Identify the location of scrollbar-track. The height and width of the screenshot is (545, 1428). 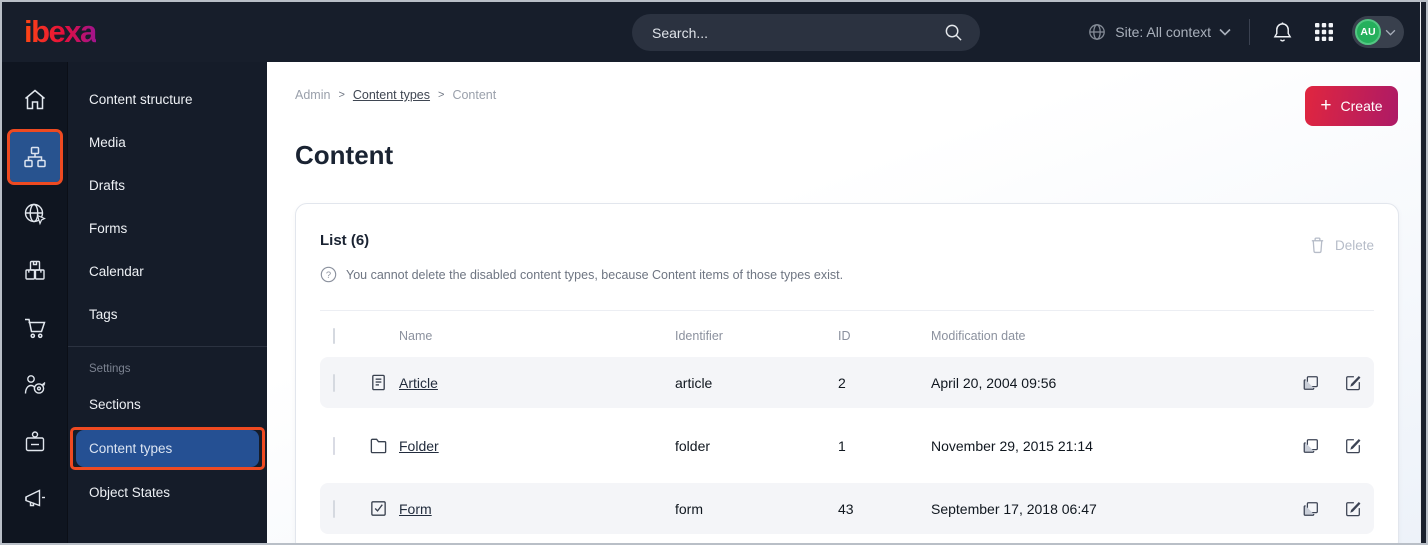
(1423, 272).